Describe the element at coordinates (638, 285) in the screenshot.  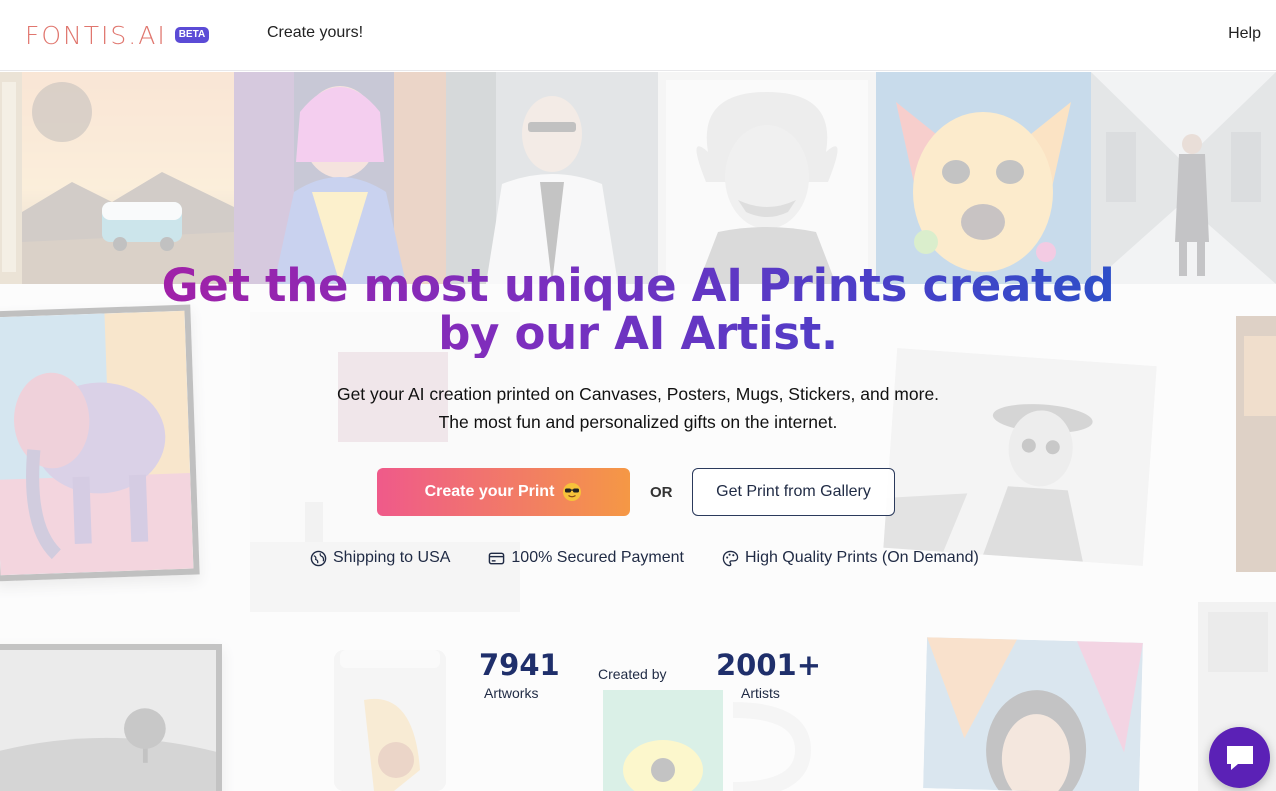
I see `headline-line-1: Get the most unique AI Prints created` at that location.